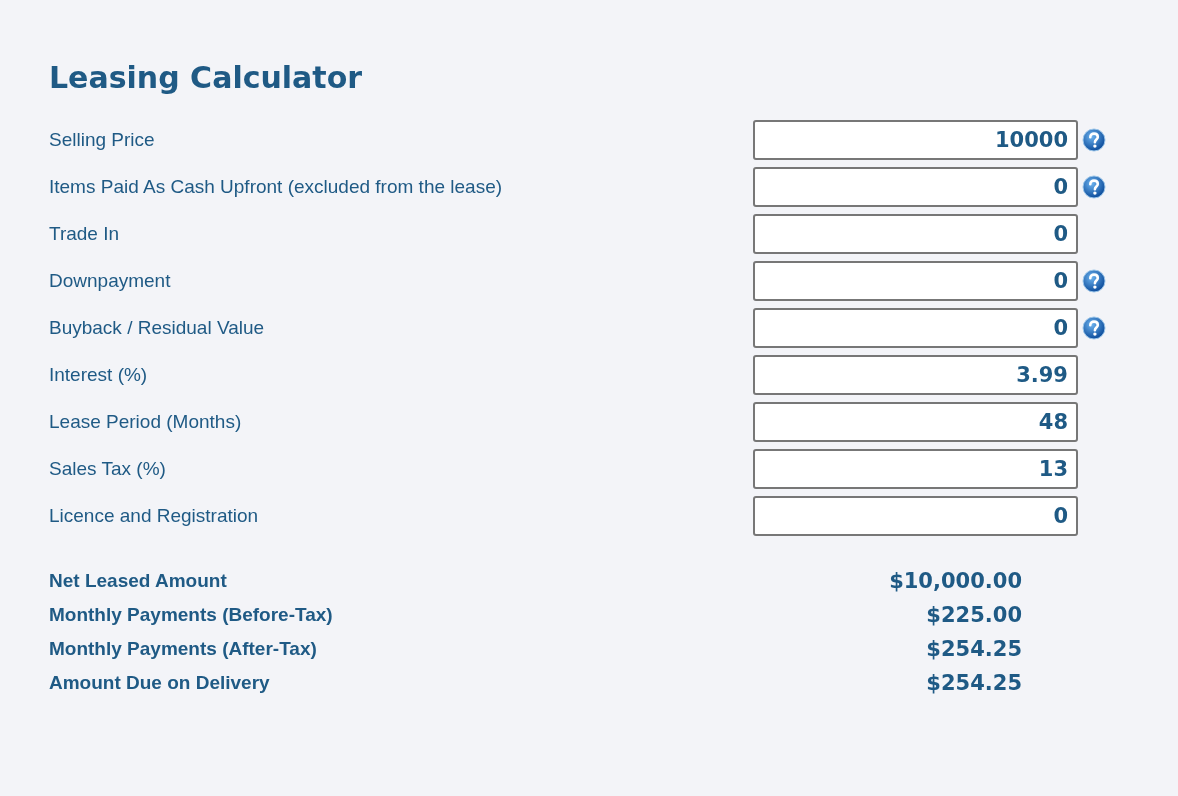 The height and width of the screenshot is (796, 1178). I want to click on field-label: Trade In, so click(85, 234).